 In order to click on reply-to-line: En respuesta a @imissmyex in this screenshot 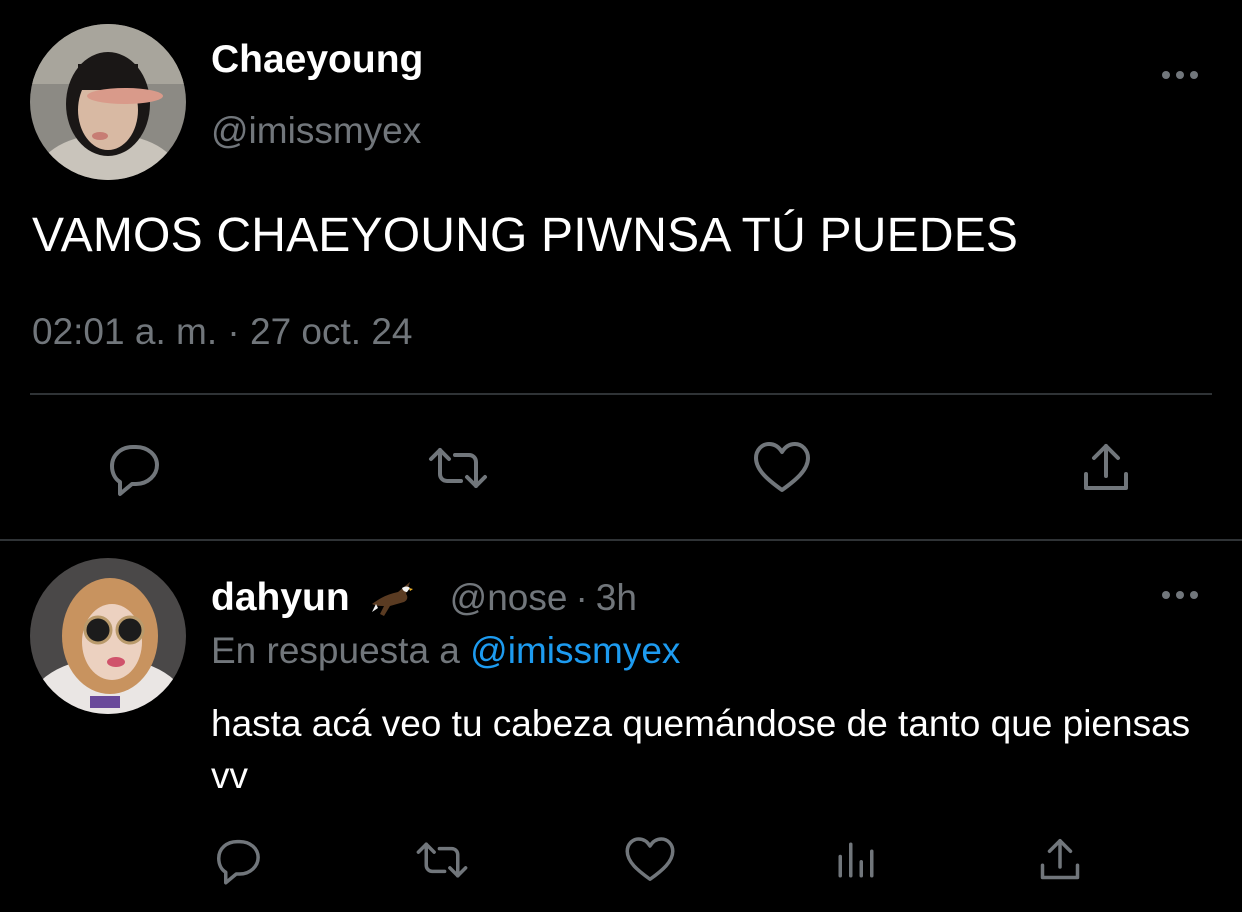, I will do `click(445, 651)`.